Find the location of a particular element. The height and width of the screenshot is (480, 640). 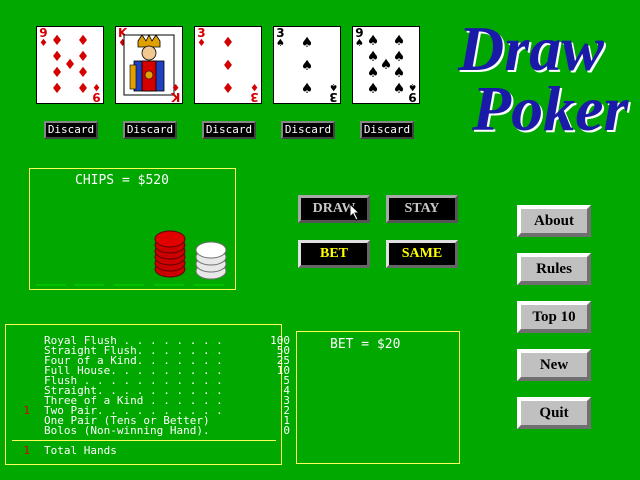

discard-button-5: Discard is located at coordinates (387, 130).